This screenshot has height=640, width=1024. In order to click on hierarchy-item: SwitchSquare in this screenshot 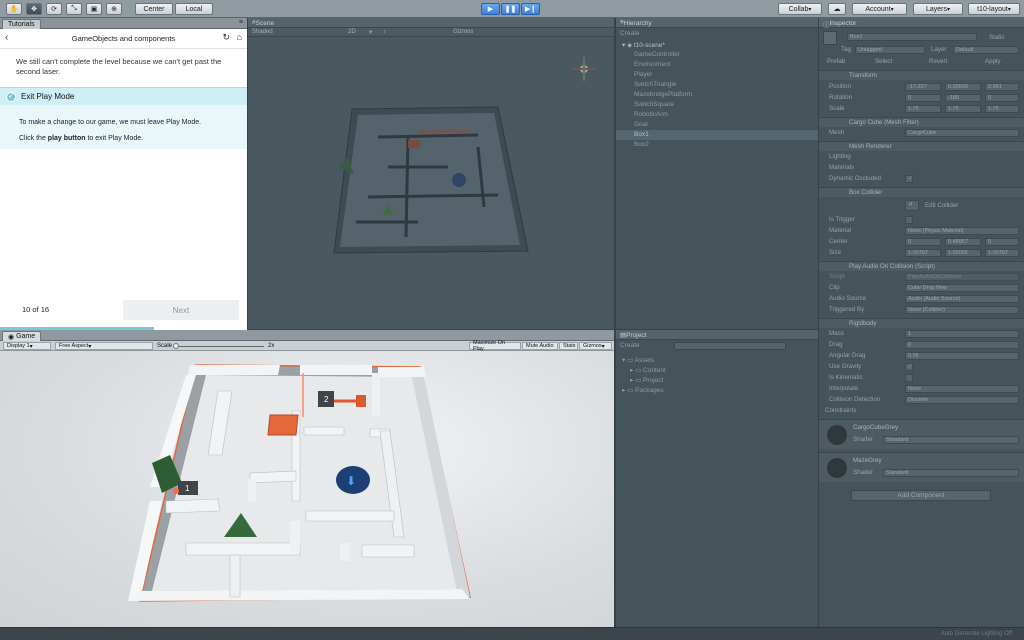, I will do `click(654, 104)`.